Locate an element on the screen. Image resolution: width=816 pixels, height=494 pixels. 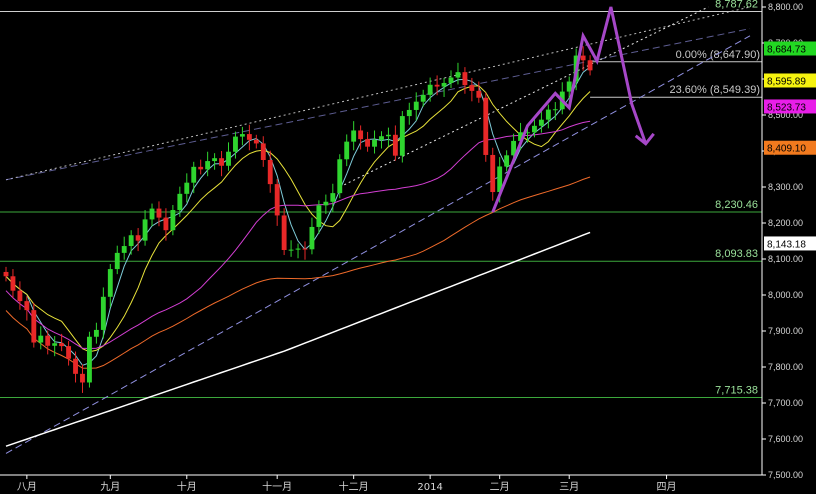
price-tag-label: 8,143.18 is located at coordinates (786, 244).